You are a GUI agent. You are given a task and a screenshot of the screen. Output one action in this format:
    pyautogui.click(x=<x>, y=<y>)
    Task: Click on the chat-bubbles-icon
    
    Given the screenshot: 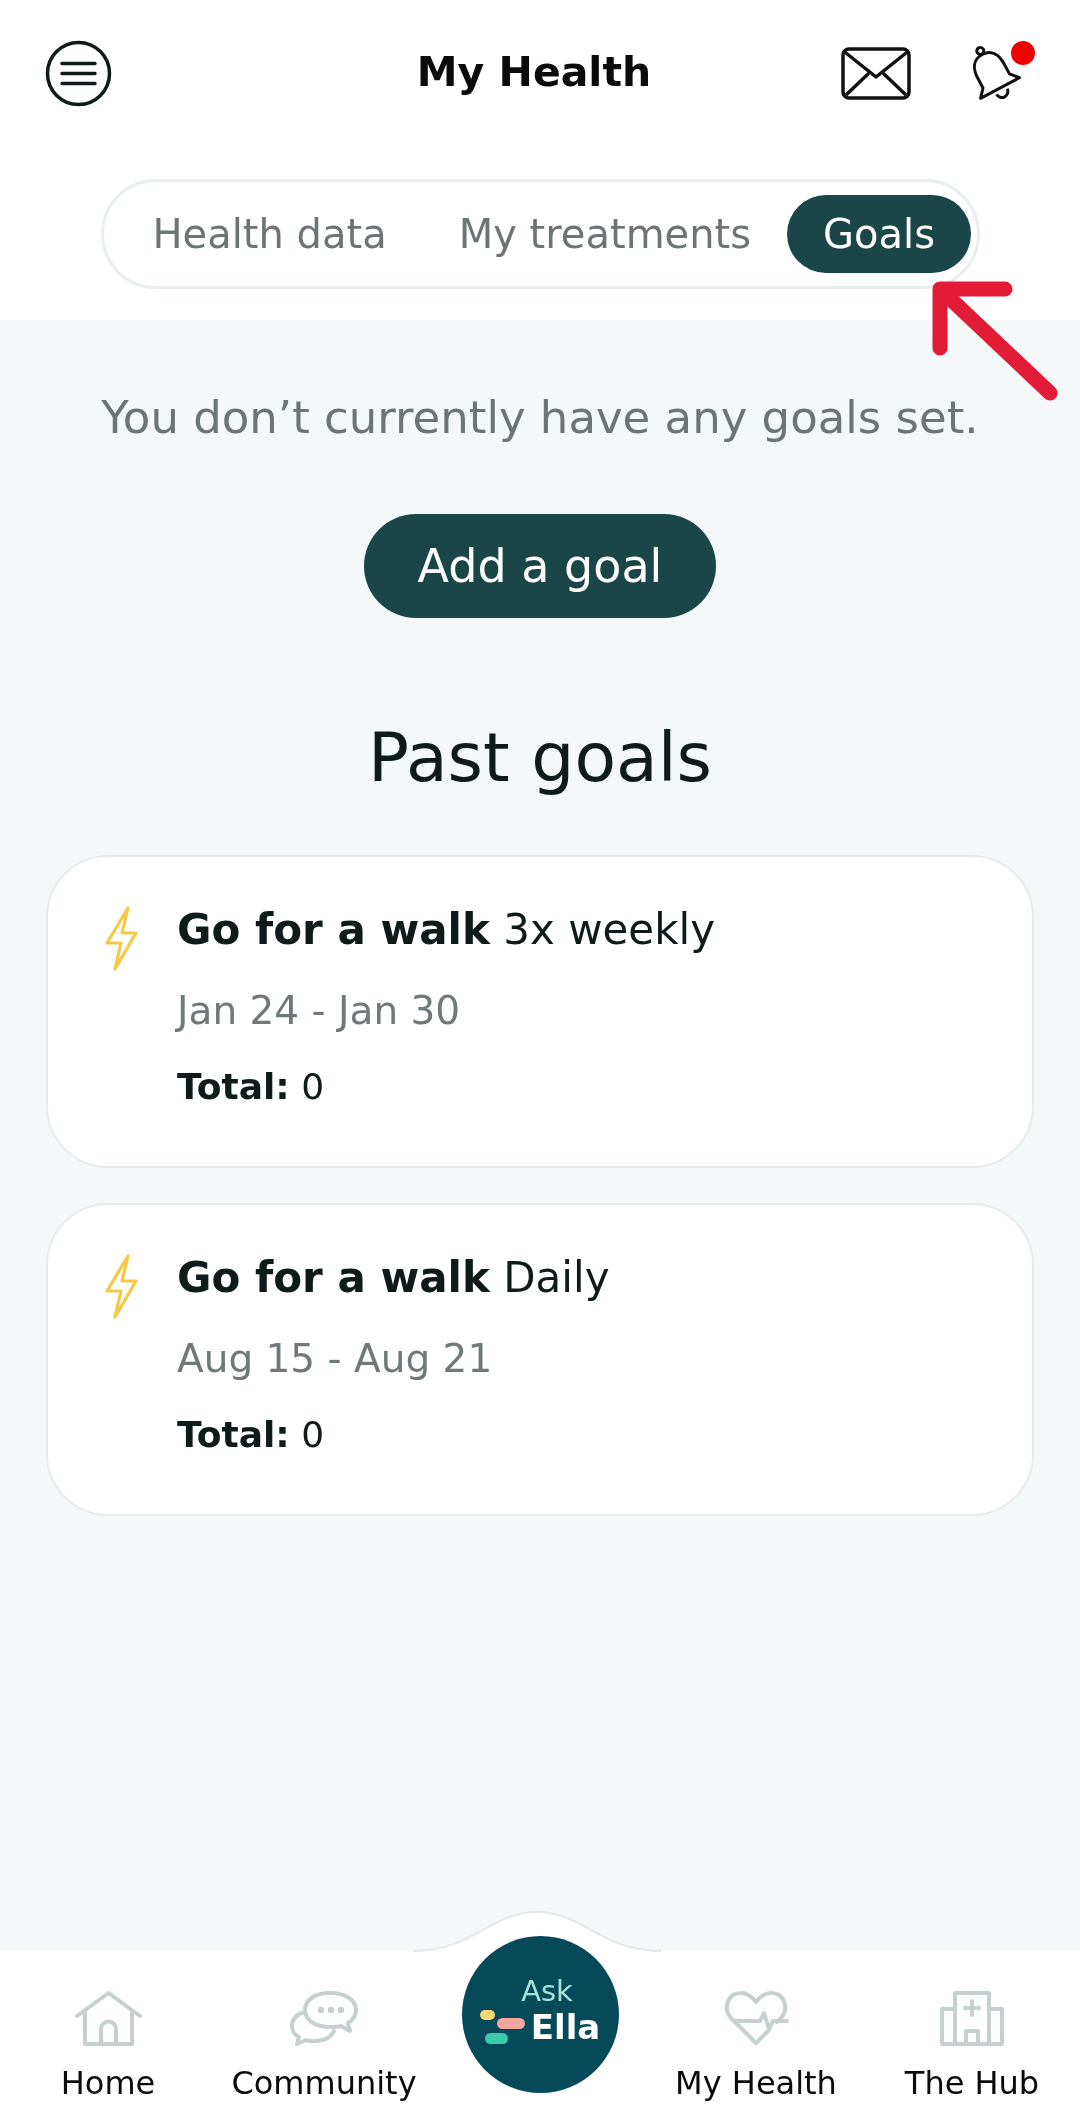 What is the action you would take?
    pyautogui.click(x=324, y=2018)
    